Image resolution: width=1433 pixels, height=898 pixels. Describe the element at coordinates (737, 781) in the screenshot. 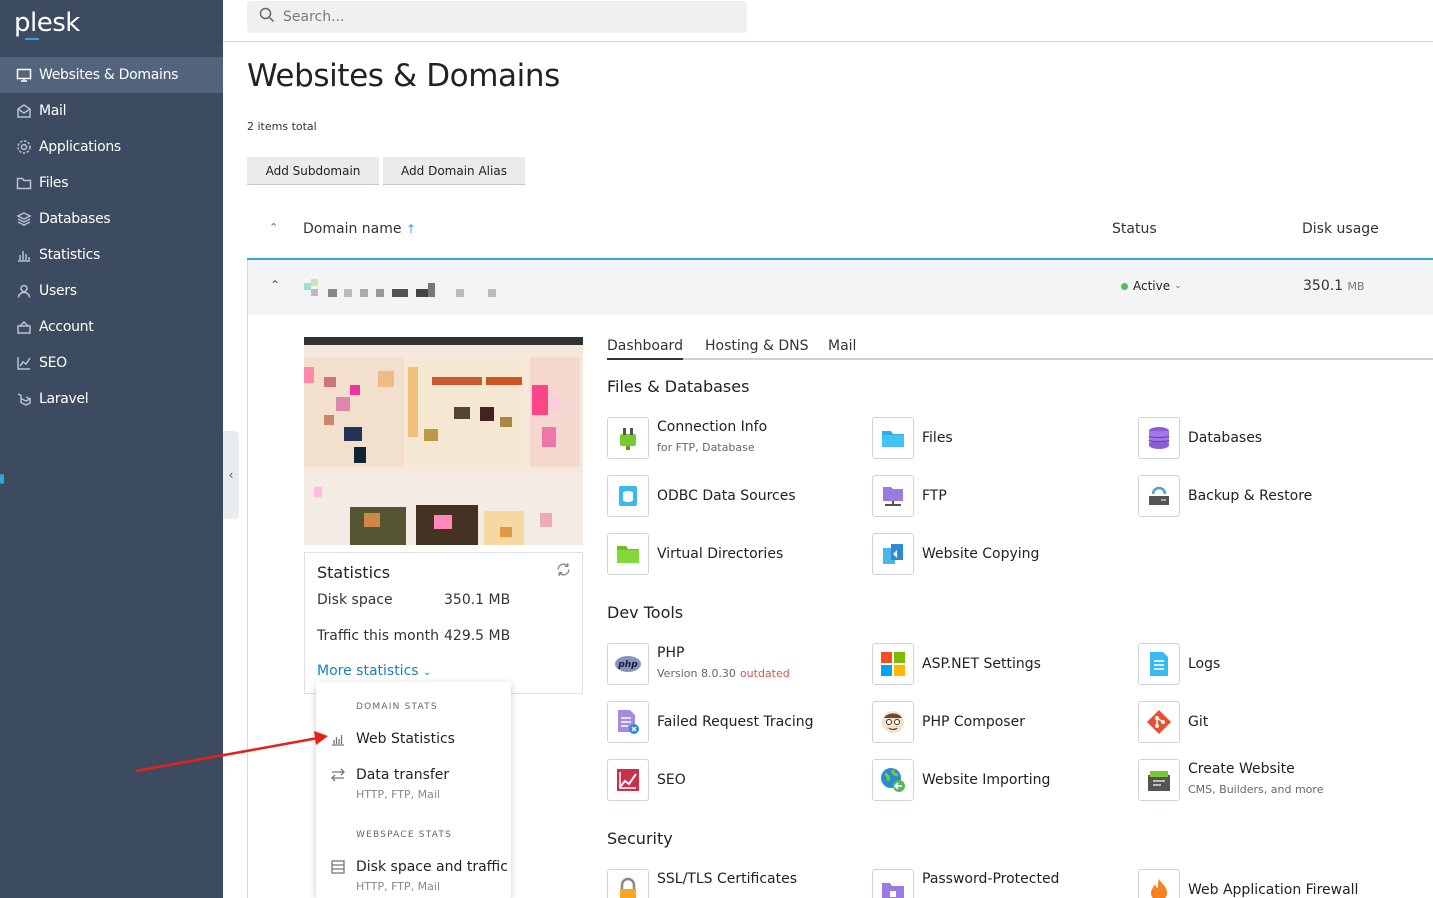

I see `tool-seo: SEO` at that location.